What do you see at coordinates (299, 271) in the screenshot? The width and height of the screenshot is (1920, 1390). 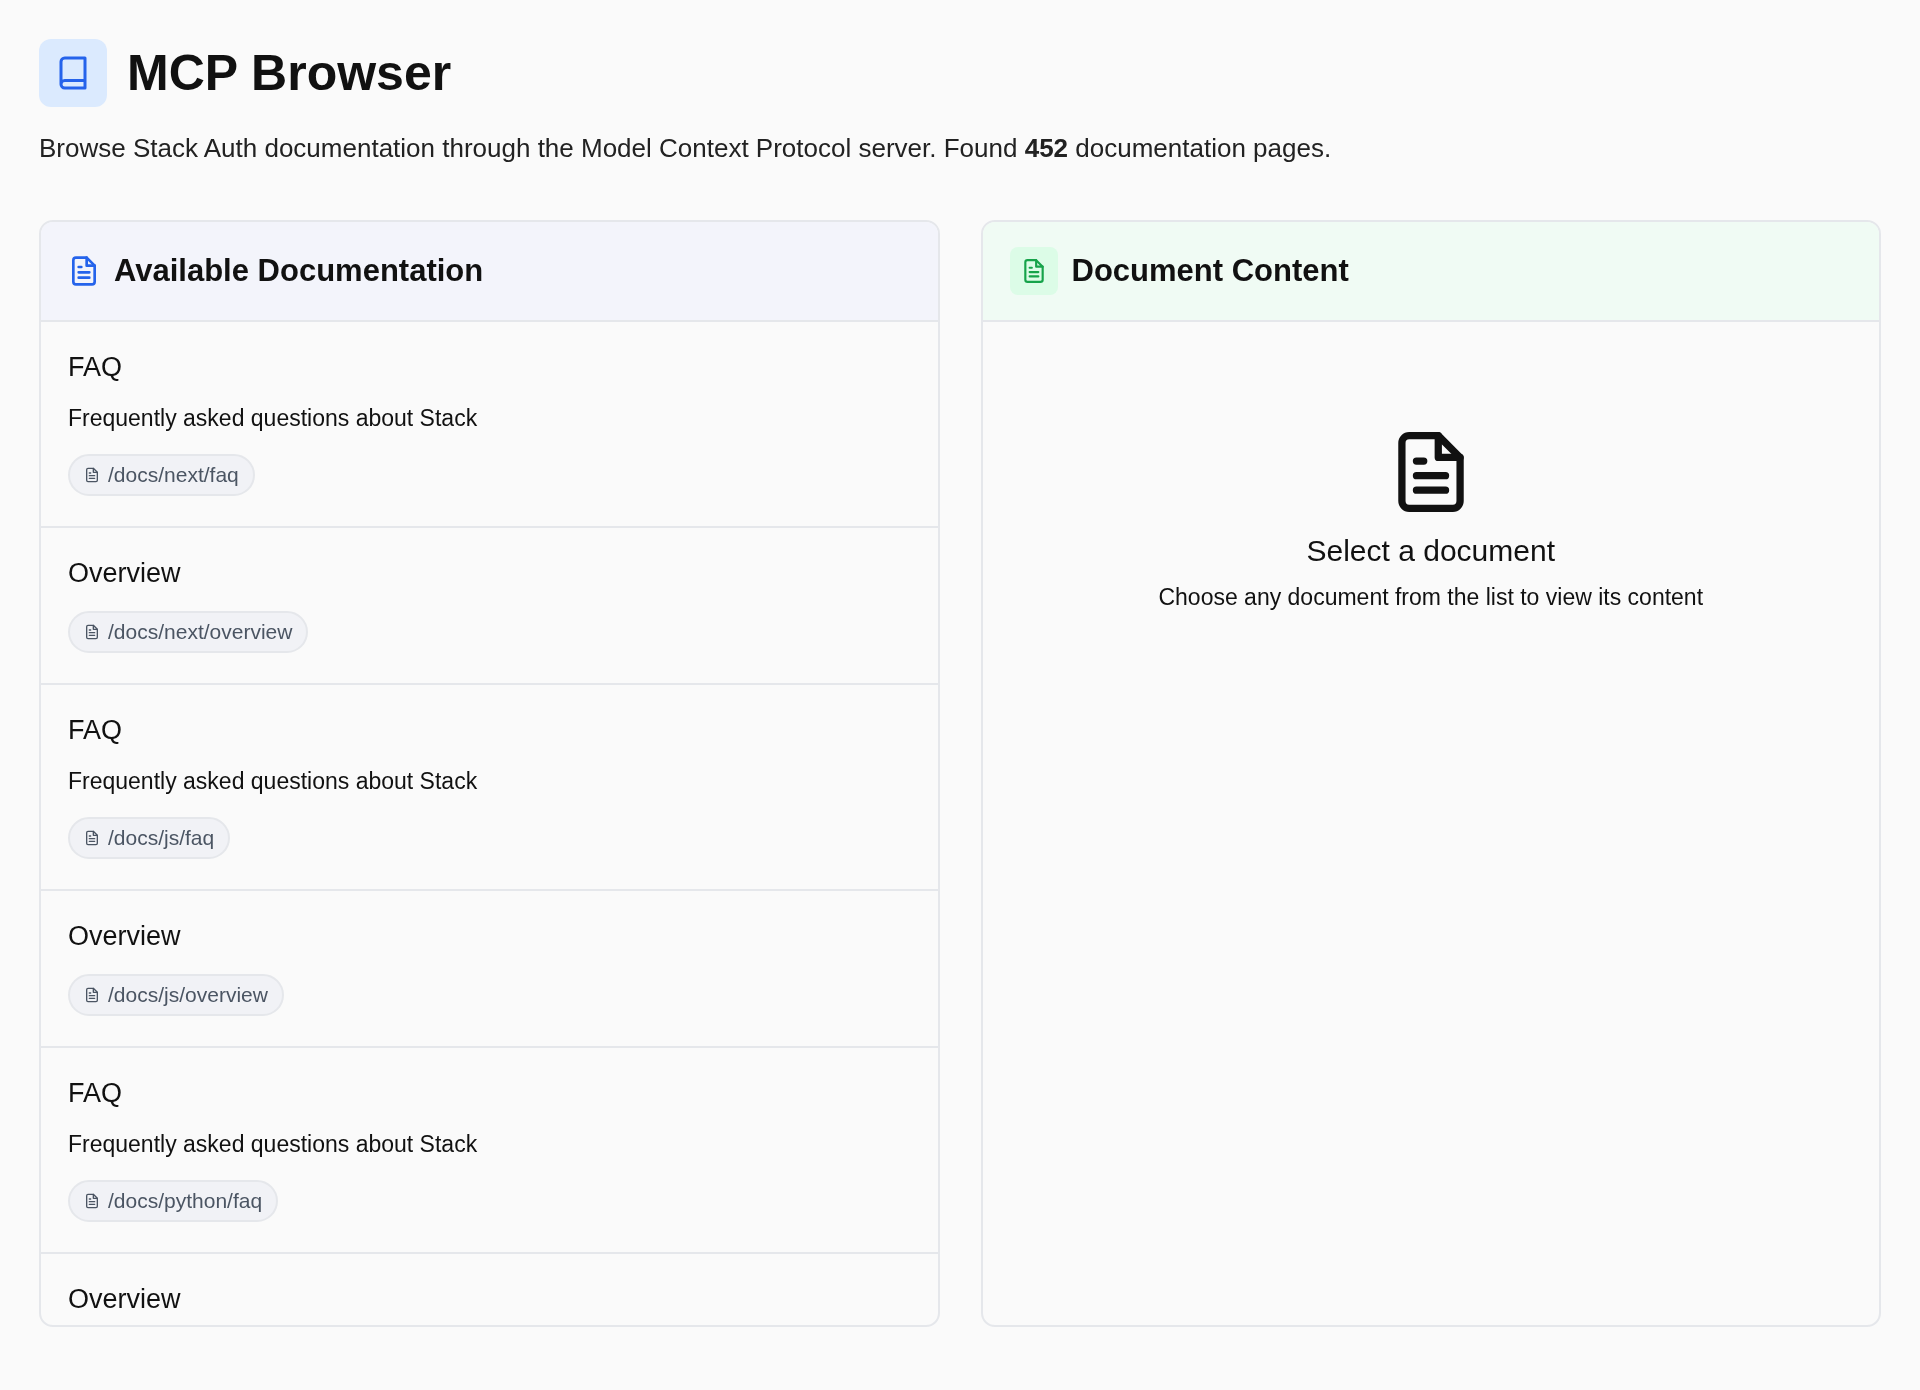 I see `panel-title: Available Documentation` at bounding box center [299, 271].